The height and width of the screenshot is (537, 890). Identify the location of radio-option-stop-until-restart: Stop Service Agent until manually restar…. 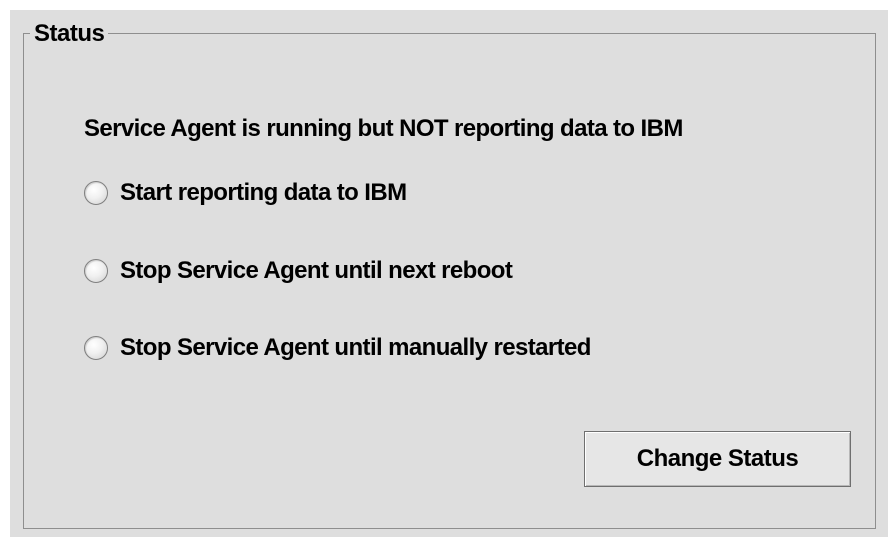
(337, 348).